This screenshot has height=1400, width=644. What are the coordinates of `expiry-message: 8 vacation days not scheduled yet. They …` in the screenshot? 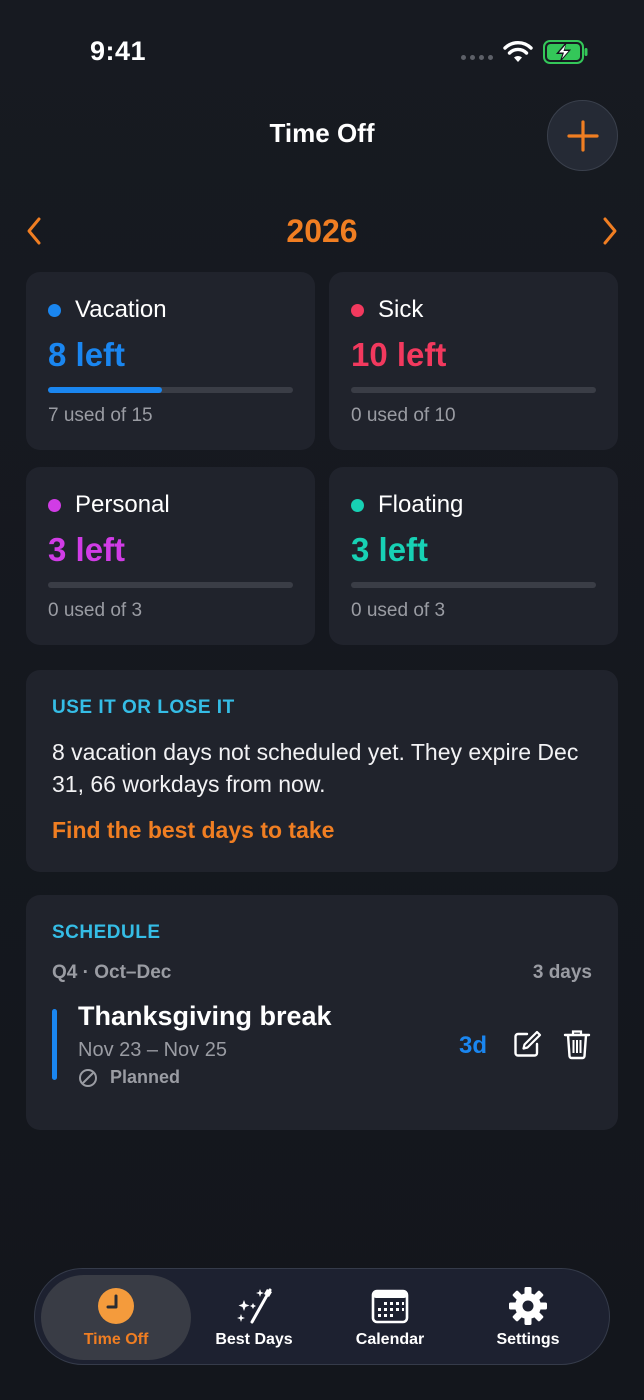 It's located at (315, 768).